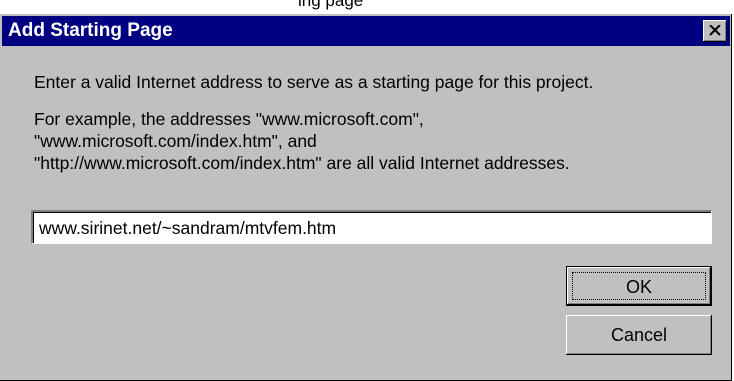  Describe the element at coordinates (90, 30) in the screenshot. I see `dialog-title: Add Starting Page` at that location.